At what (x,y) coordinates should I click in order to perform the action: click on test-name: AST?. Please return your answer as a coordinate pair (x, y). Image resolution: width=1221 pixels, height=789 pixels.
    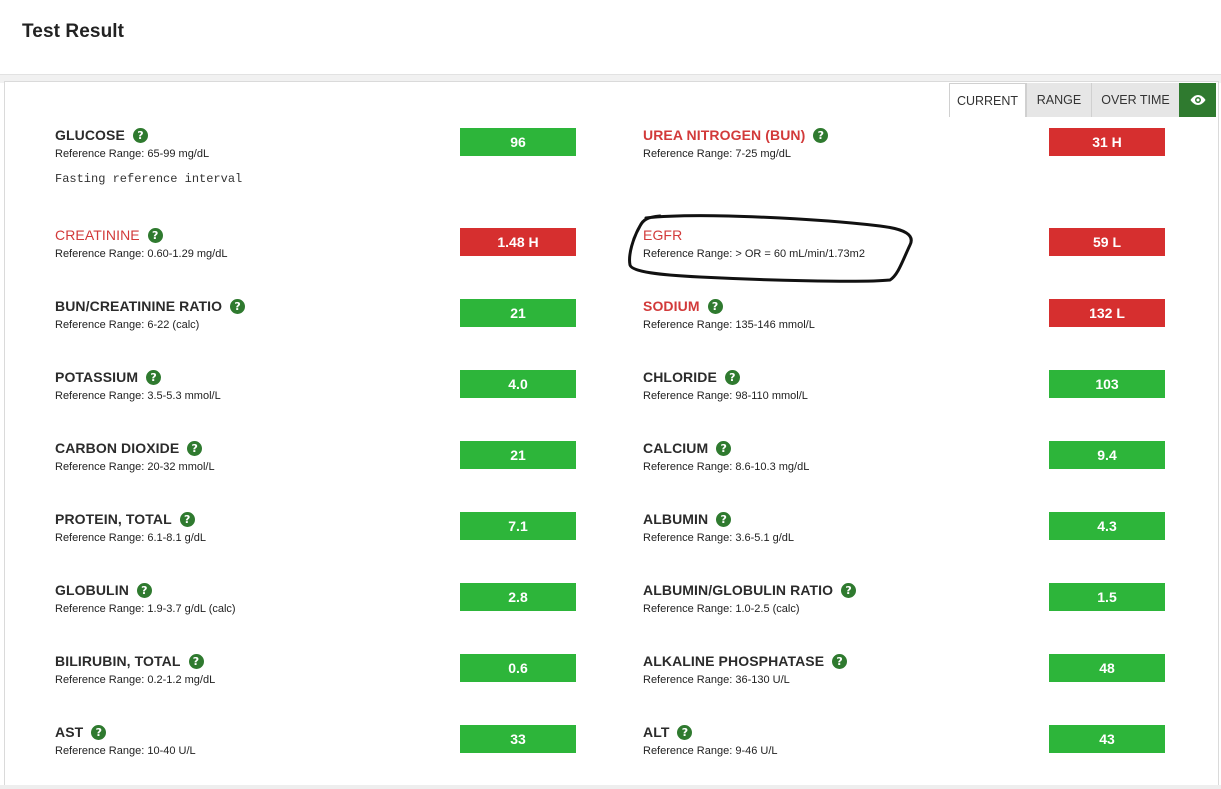
    Looking at the image, I should click on (81, 732).